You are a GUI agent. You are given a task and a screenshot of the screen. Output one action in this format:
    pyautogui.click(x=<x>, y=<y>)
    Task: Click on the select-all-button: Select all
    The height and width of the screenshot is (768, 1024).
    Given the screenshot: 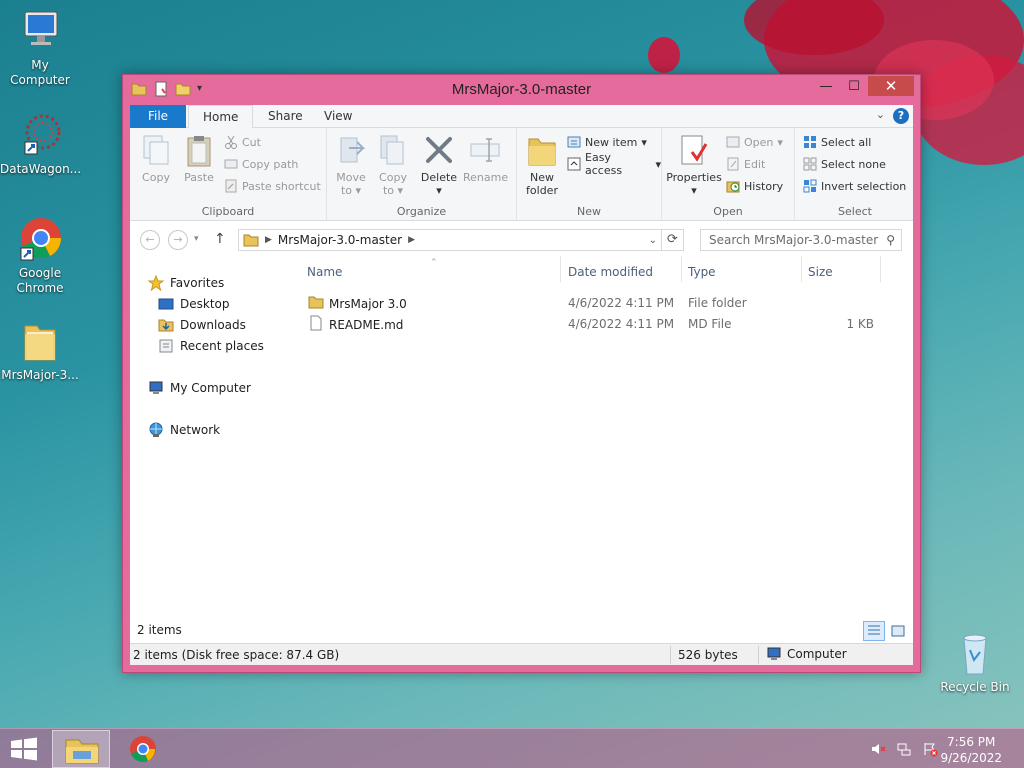 What is the action you would take?
    pyautogui.click(x=837, y=142)
    